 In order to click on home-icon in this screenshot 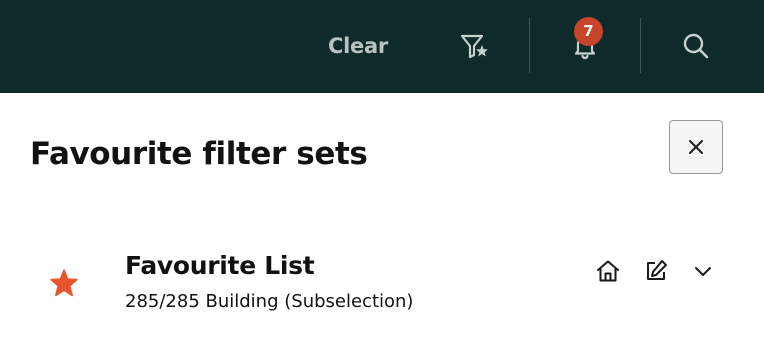, I will do `click(608, 271)`.